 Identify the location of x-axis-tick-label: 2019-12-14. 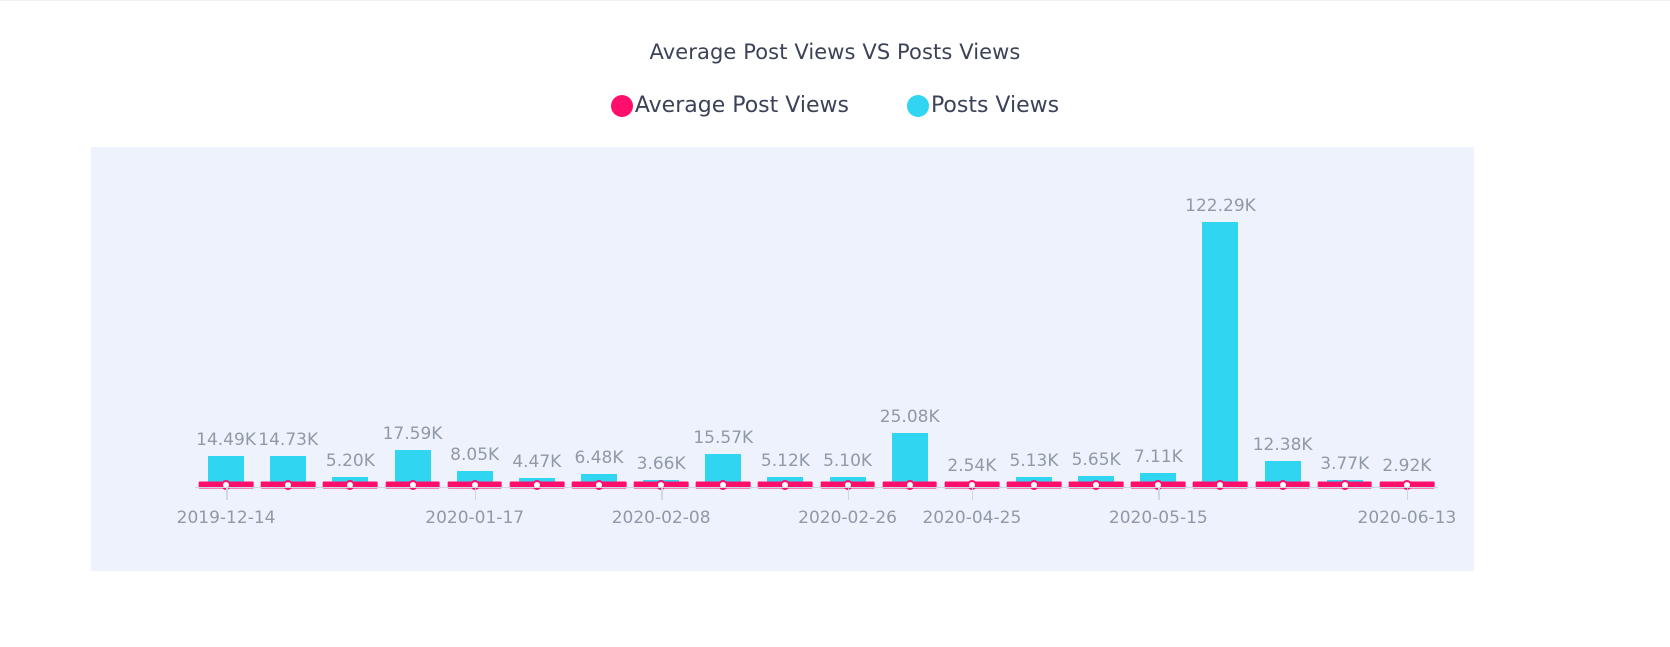
(226, 518).